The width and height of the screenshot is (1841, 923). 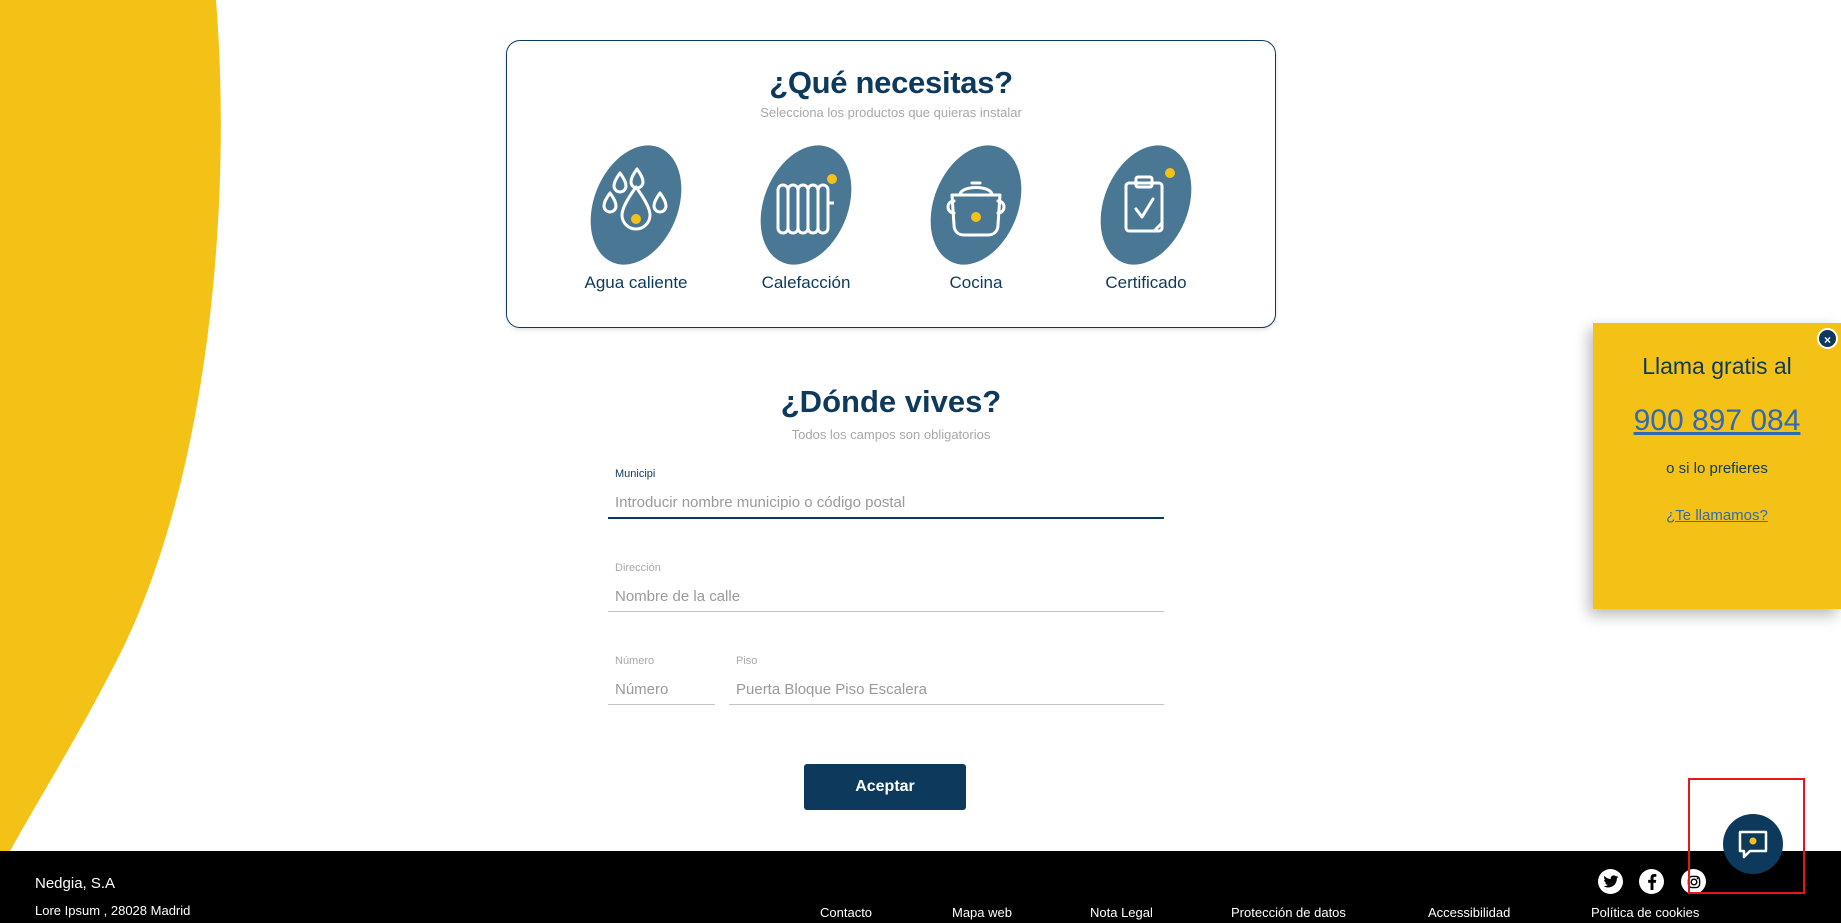 I want to click on piso-field: Piso, so click(x=946, y=680).